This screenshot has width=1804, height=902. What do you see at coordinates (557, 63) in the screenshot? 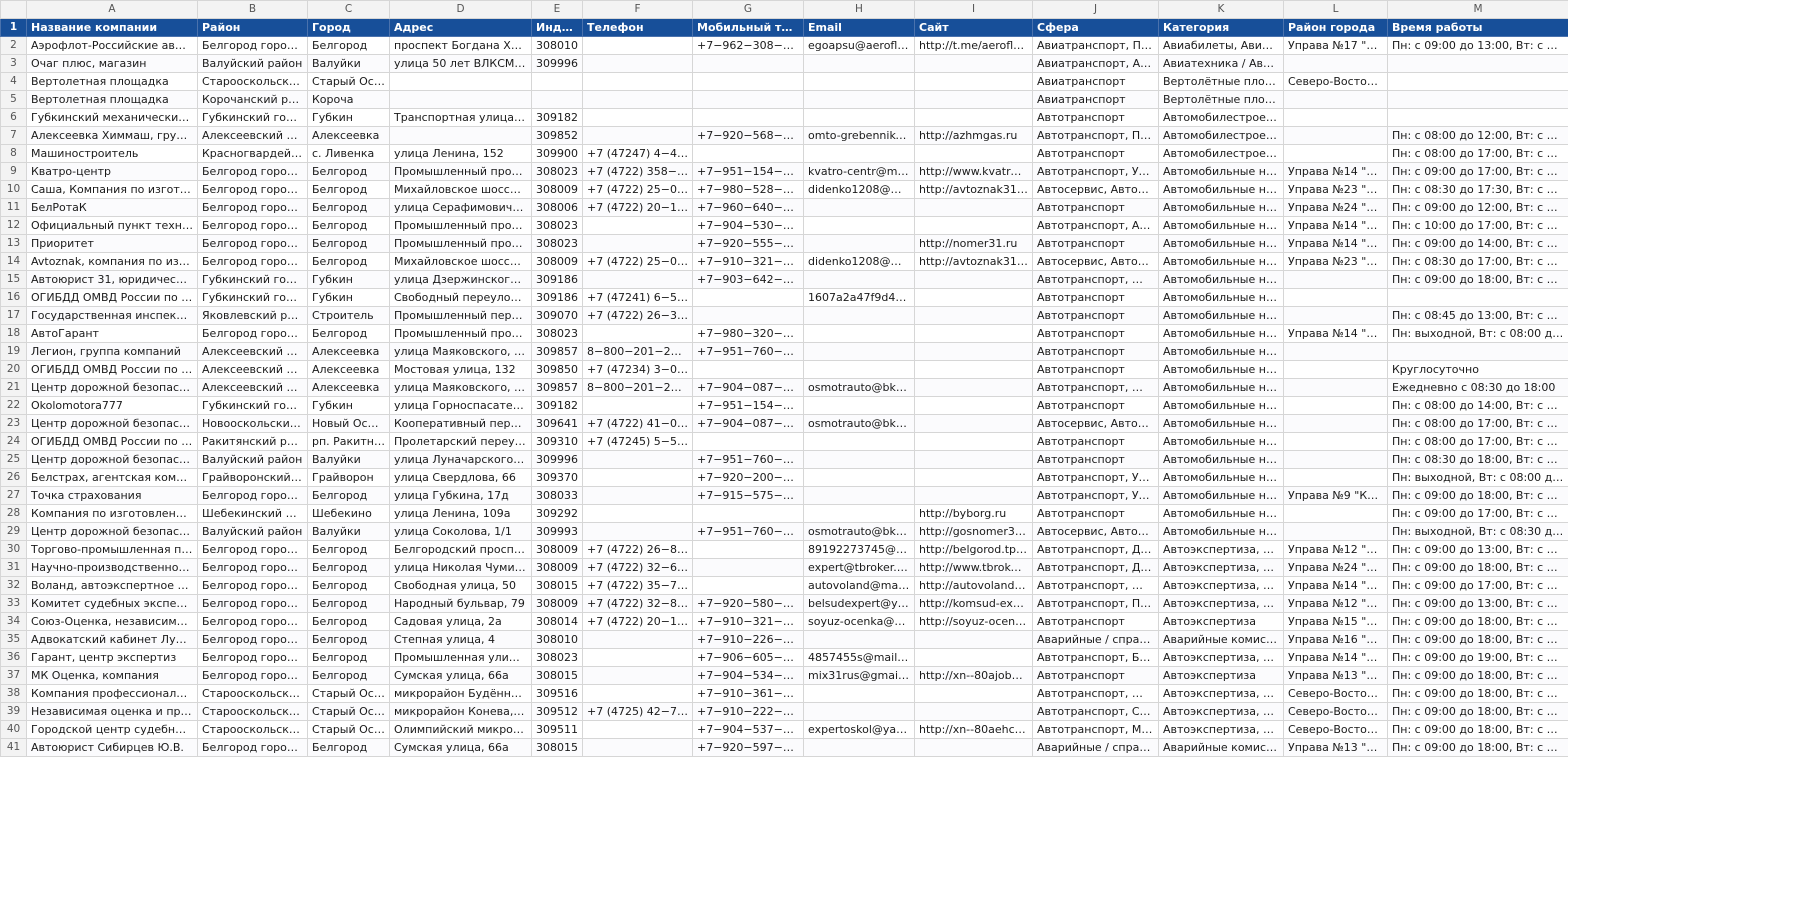
I see `cell-e: 309996` at bounding box center [557, 63].